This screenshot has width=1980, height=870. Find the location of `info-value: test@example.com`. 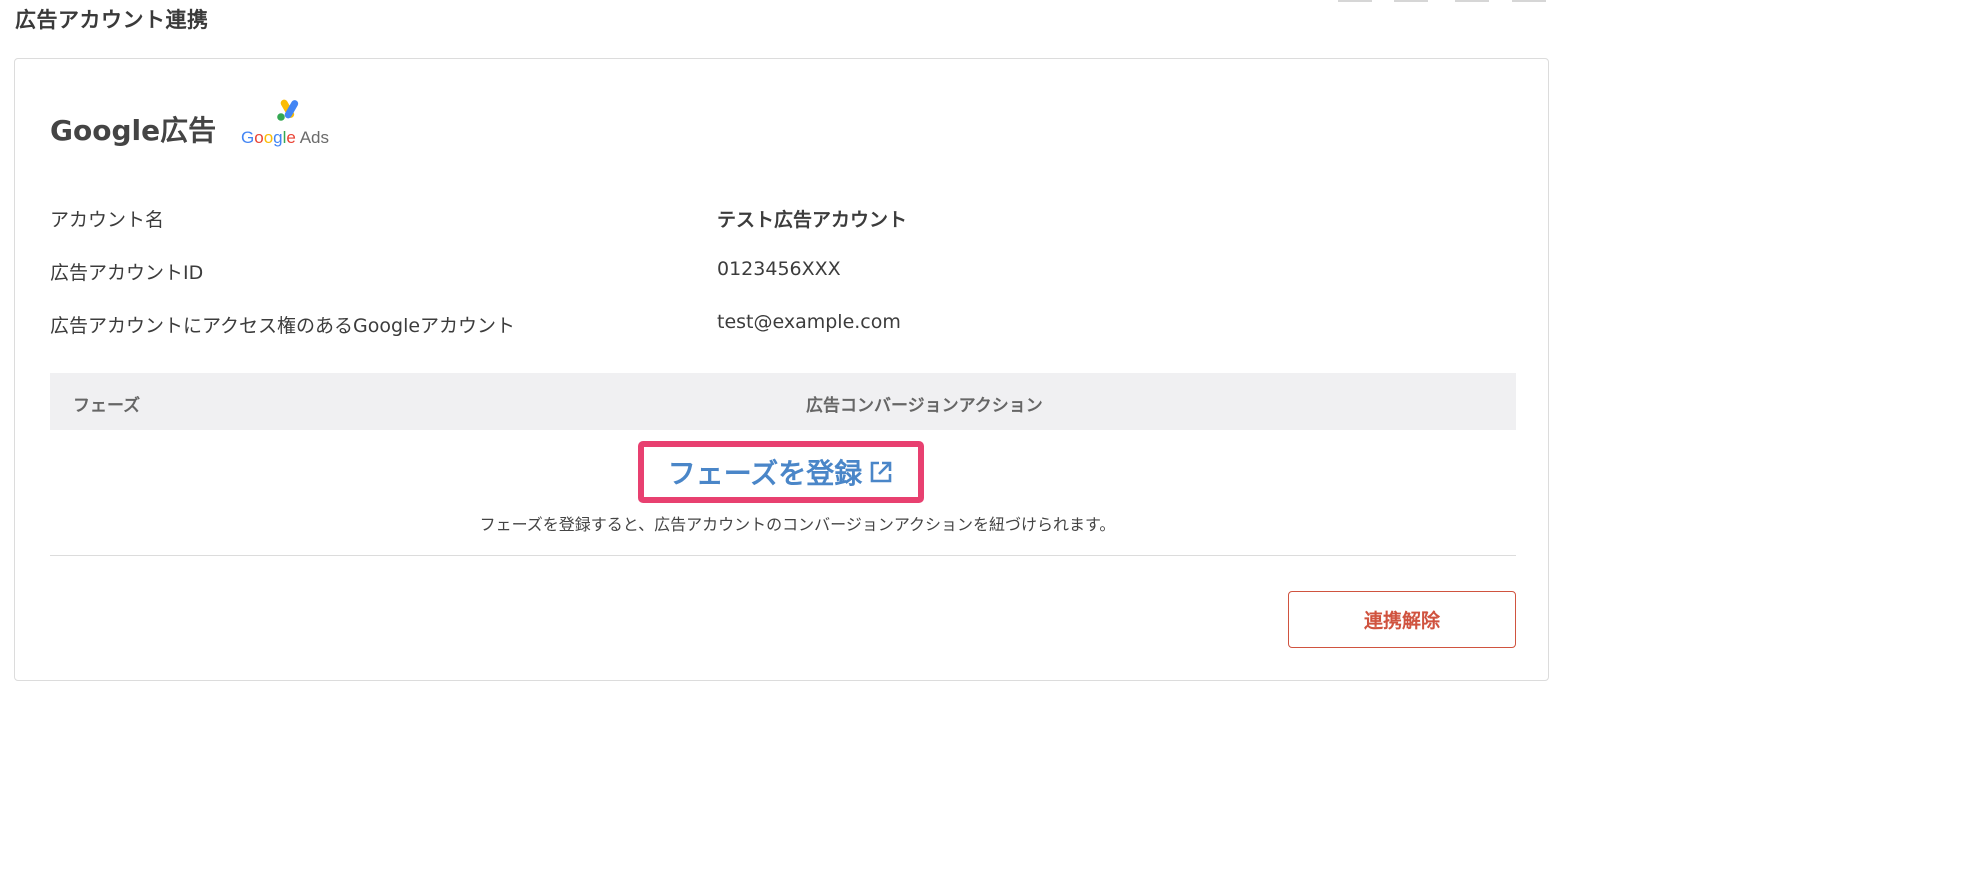

info-value: test@example.com is located at coordinates (809, 322).